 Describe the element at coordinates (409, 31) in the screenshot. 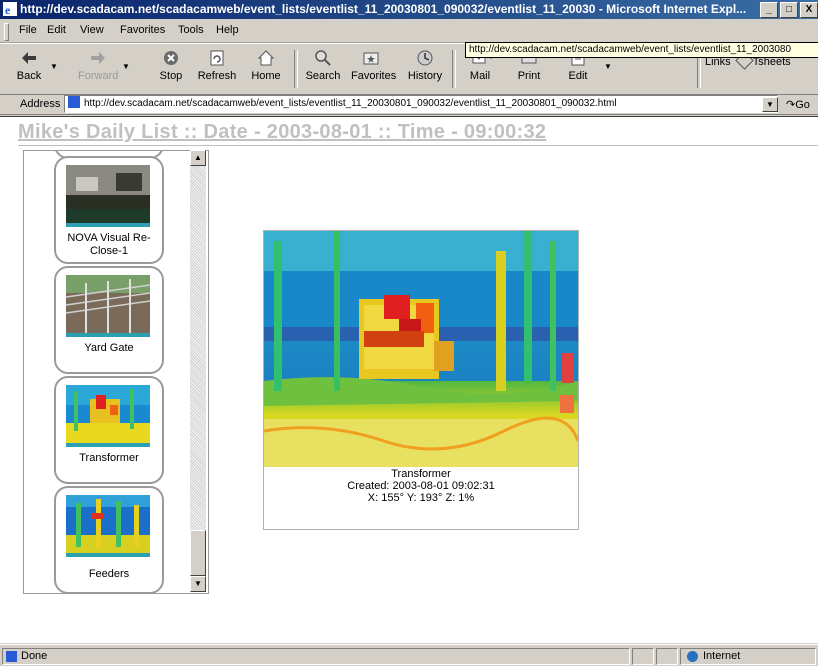

I see `menu-bar: File Edit View Favorites Tools Help` at that location.